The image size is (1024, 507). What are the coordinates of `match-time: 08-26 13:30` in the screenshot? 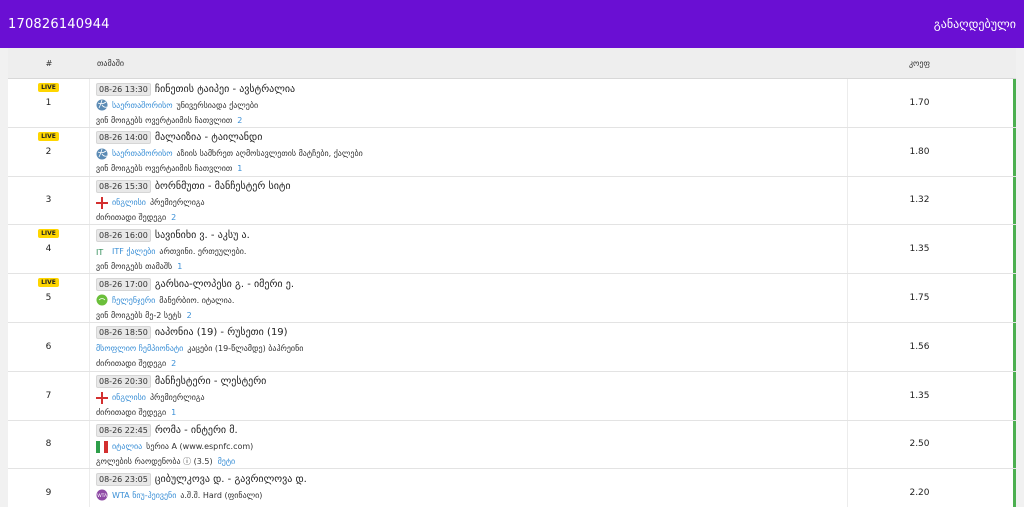 It's located at (123, 89).